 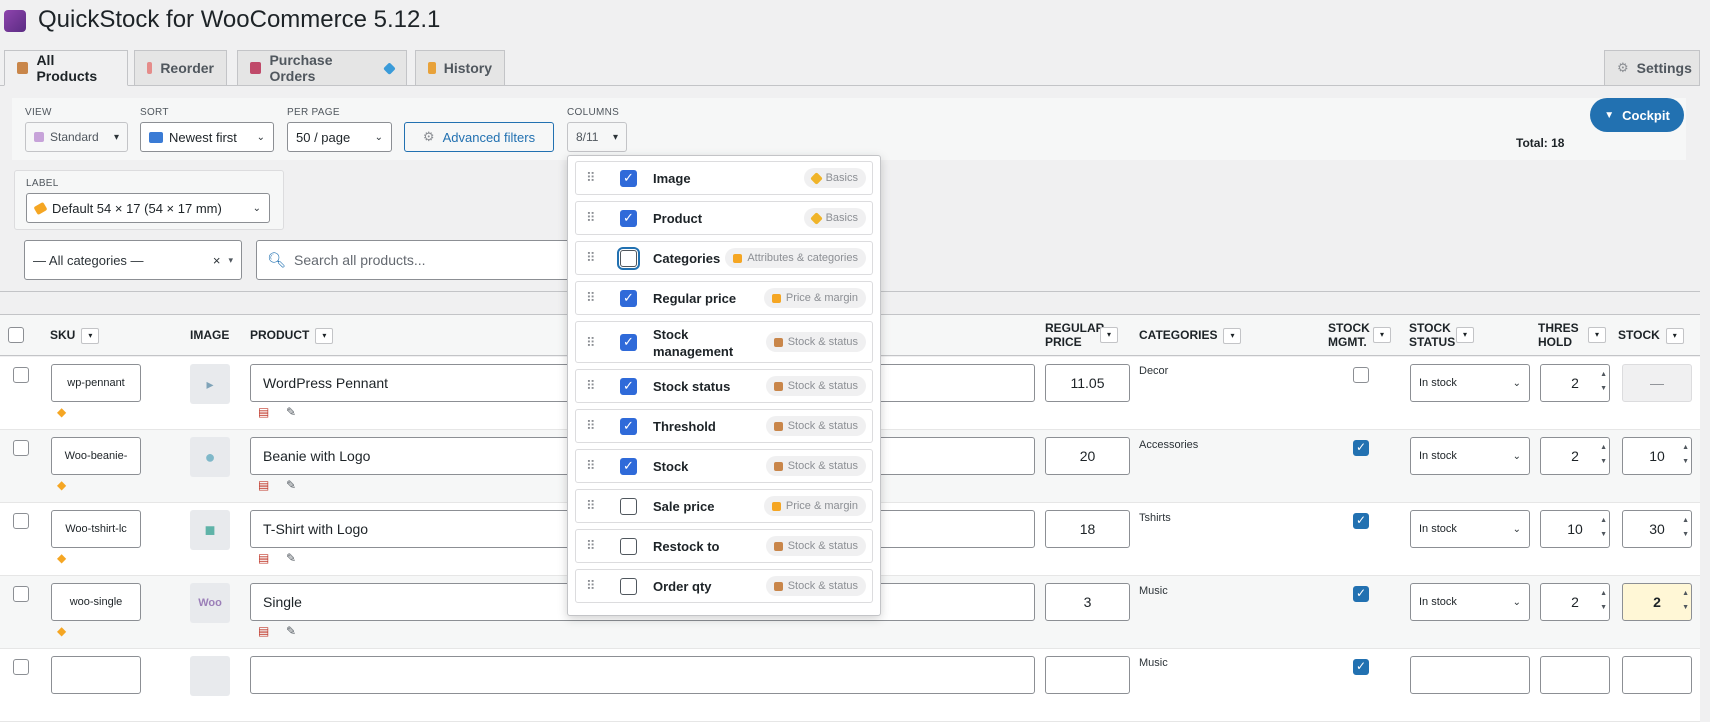 What do you see at coordinates (1087, 602) in the screenshot?
I see `regular-price-input: 3` at bounding box center [1087, 602].